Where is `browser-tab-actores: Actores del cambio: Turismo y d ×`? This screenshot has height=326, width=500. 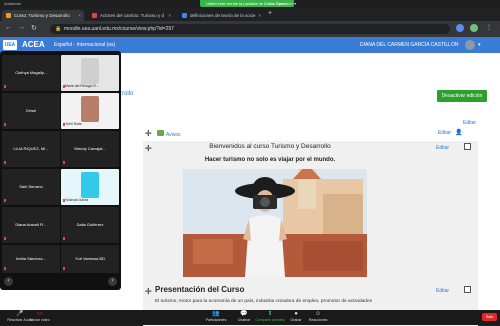 browser-tab-actores: Actores del cambio: Turismo y d × is located at coordinates (131, 15).